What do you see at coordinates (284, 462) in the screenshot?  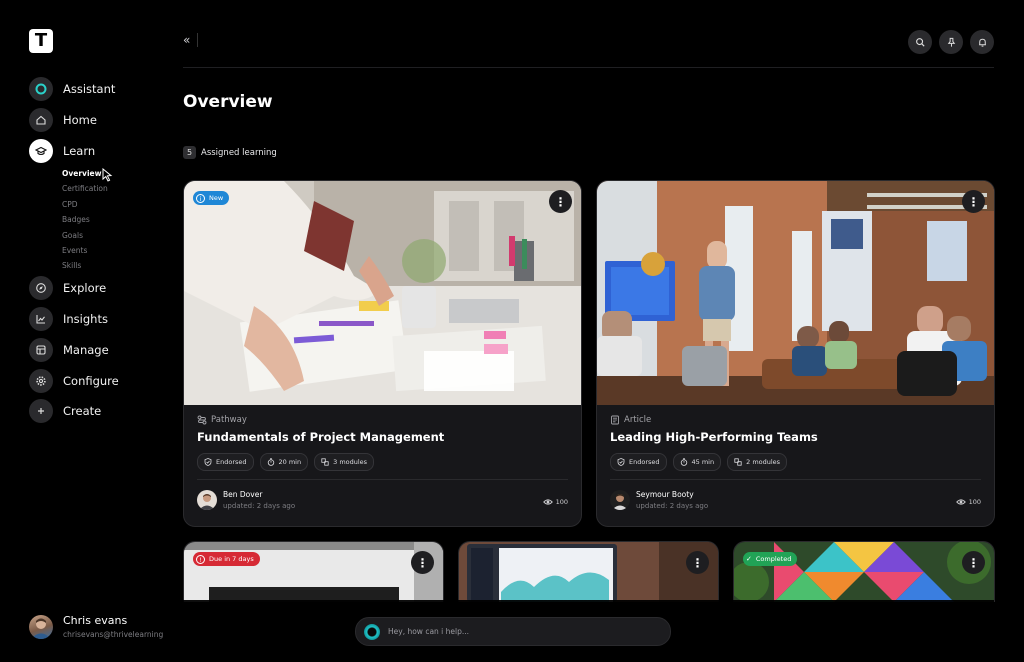 I see `chip-duration: 20 min` at bounding box center [284, 462].